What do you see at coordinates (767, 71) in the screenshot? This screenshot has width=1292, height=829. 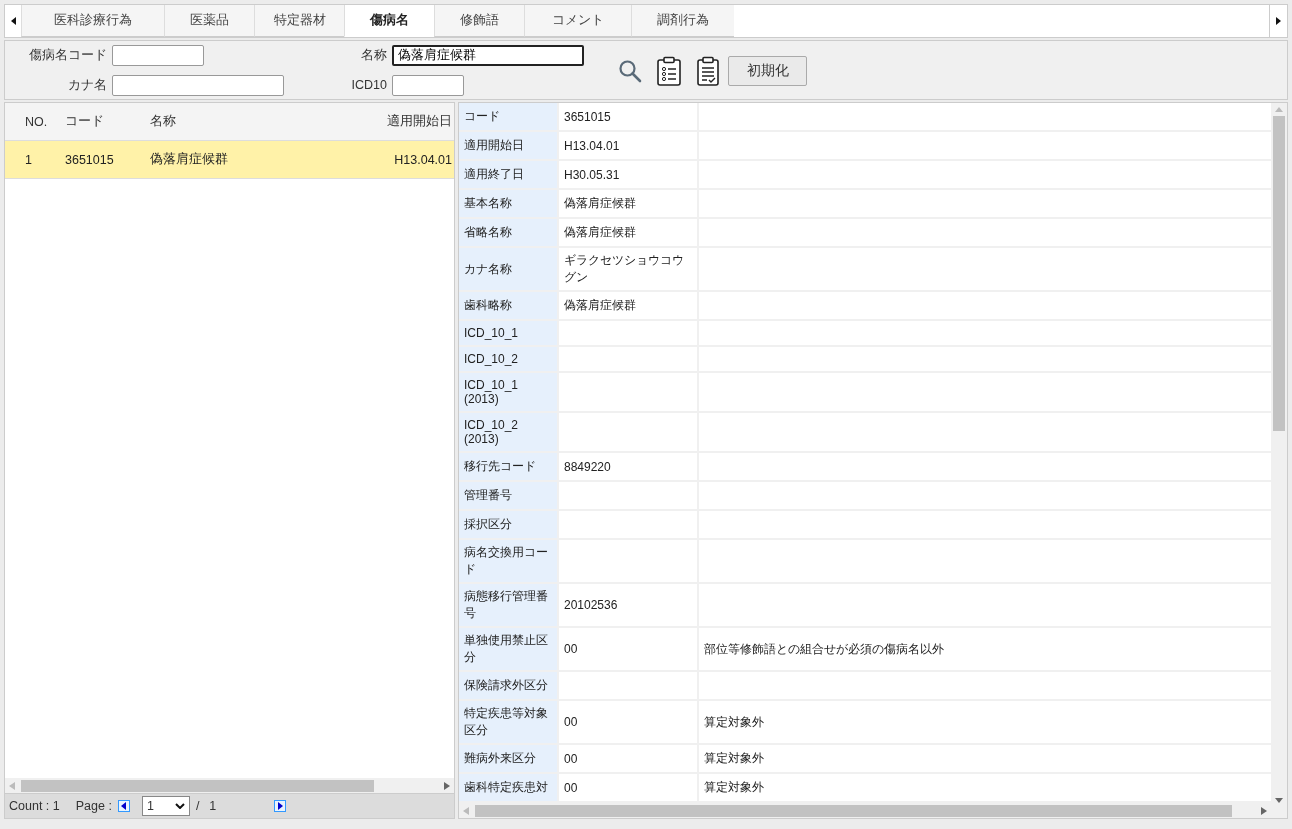 I see `reset-button: 初期化` at bounding box center [767, 71].